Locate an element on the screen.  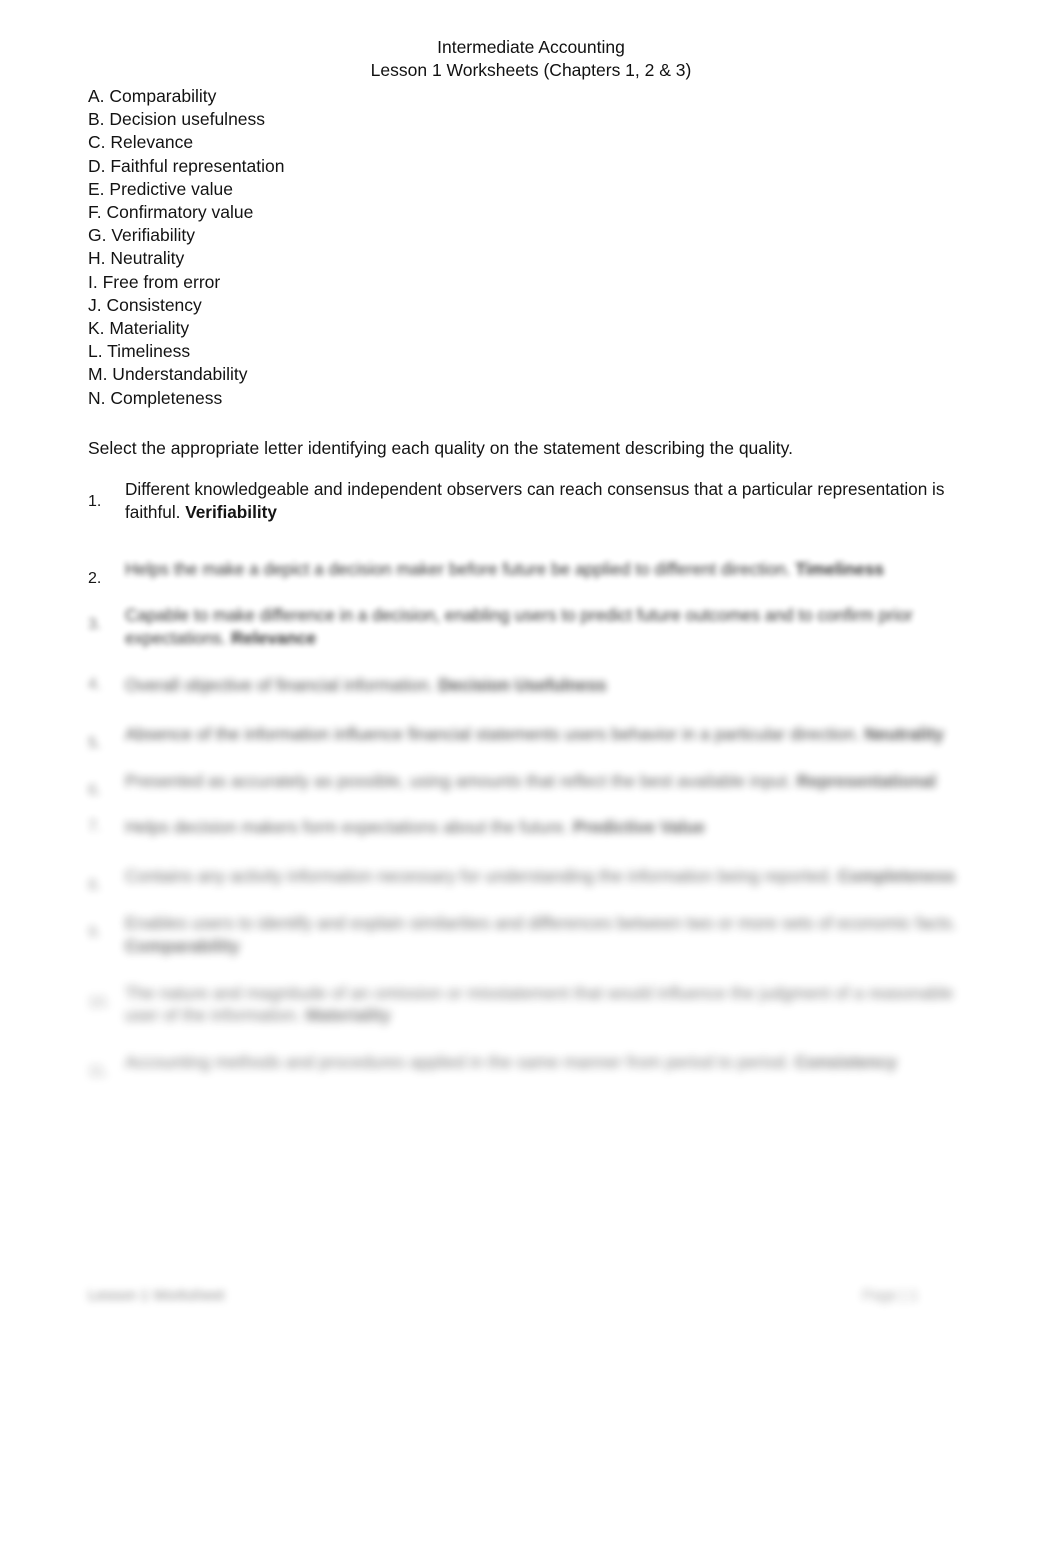
list-item: C. Relevance is located at coordinates (141, 142).